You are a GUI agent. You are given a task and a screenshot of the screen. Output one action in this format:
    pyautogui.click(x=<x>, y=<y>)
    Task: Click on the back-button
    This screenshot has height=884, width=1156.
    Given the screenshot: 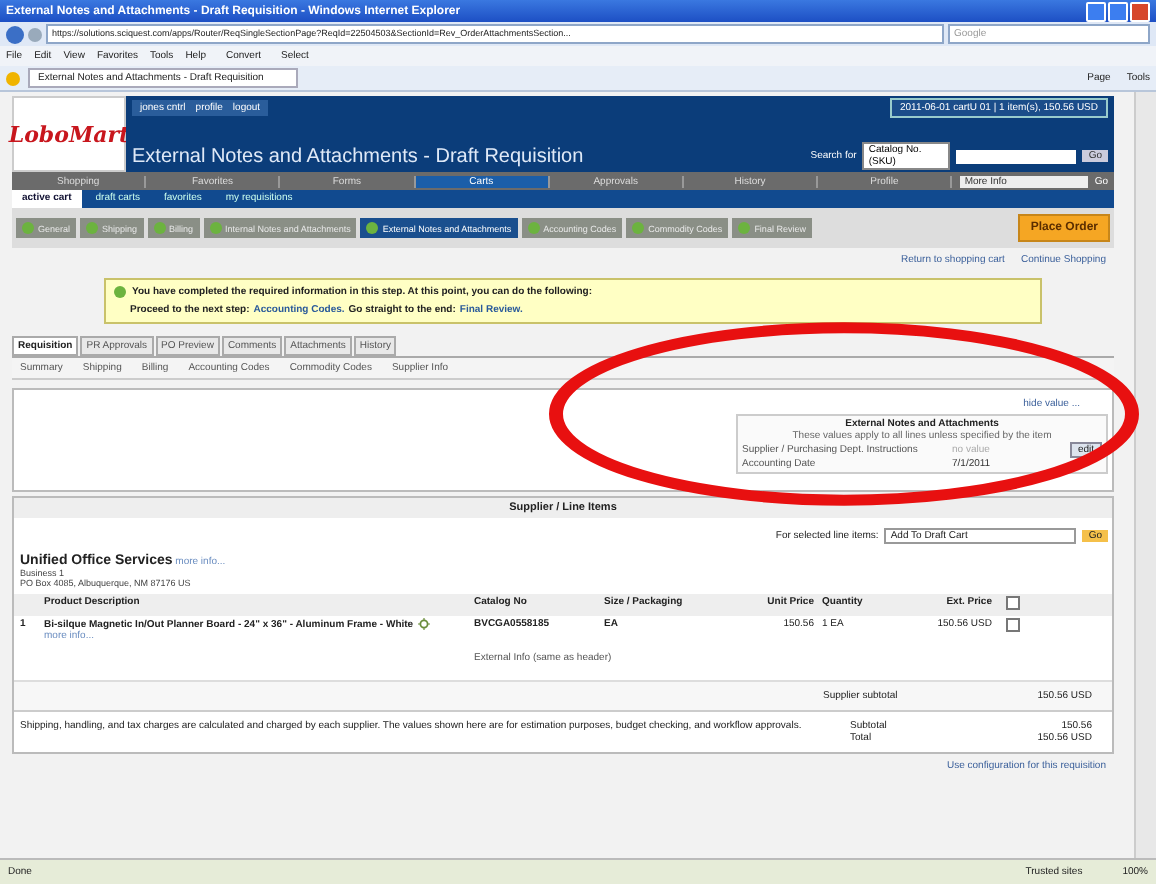 What is the action you would take?
    pyautogui.click(x=15, y=34)
    